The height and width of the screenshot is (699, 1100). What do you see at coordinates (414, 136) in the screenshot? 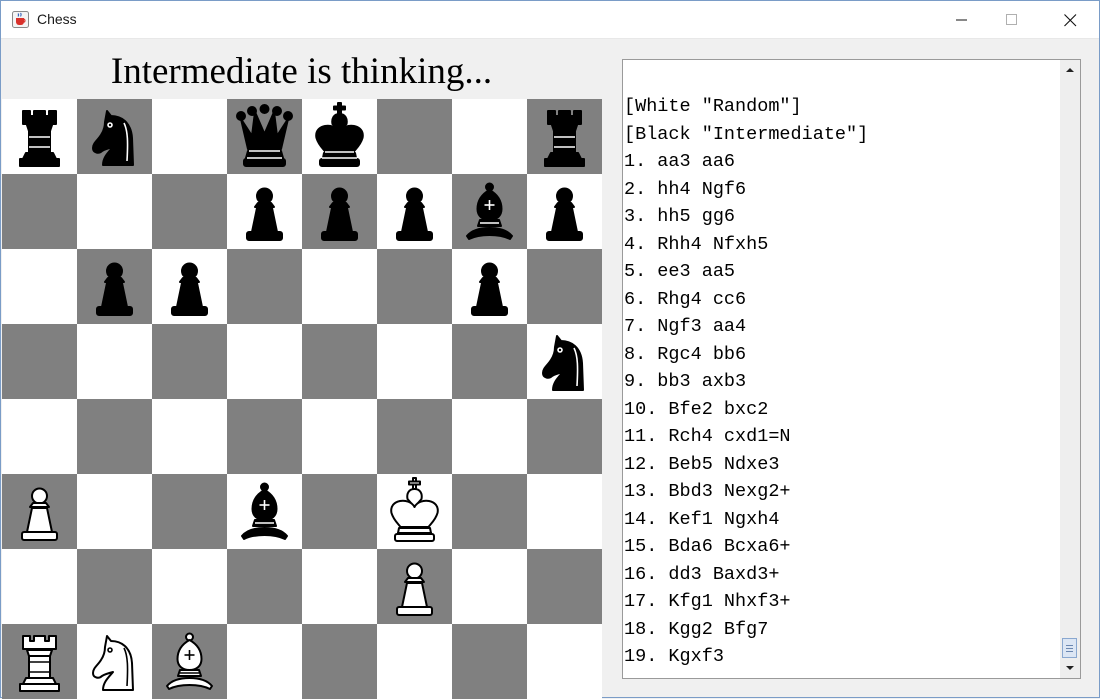
I see `square-f8` at bounding box center [414, 136].